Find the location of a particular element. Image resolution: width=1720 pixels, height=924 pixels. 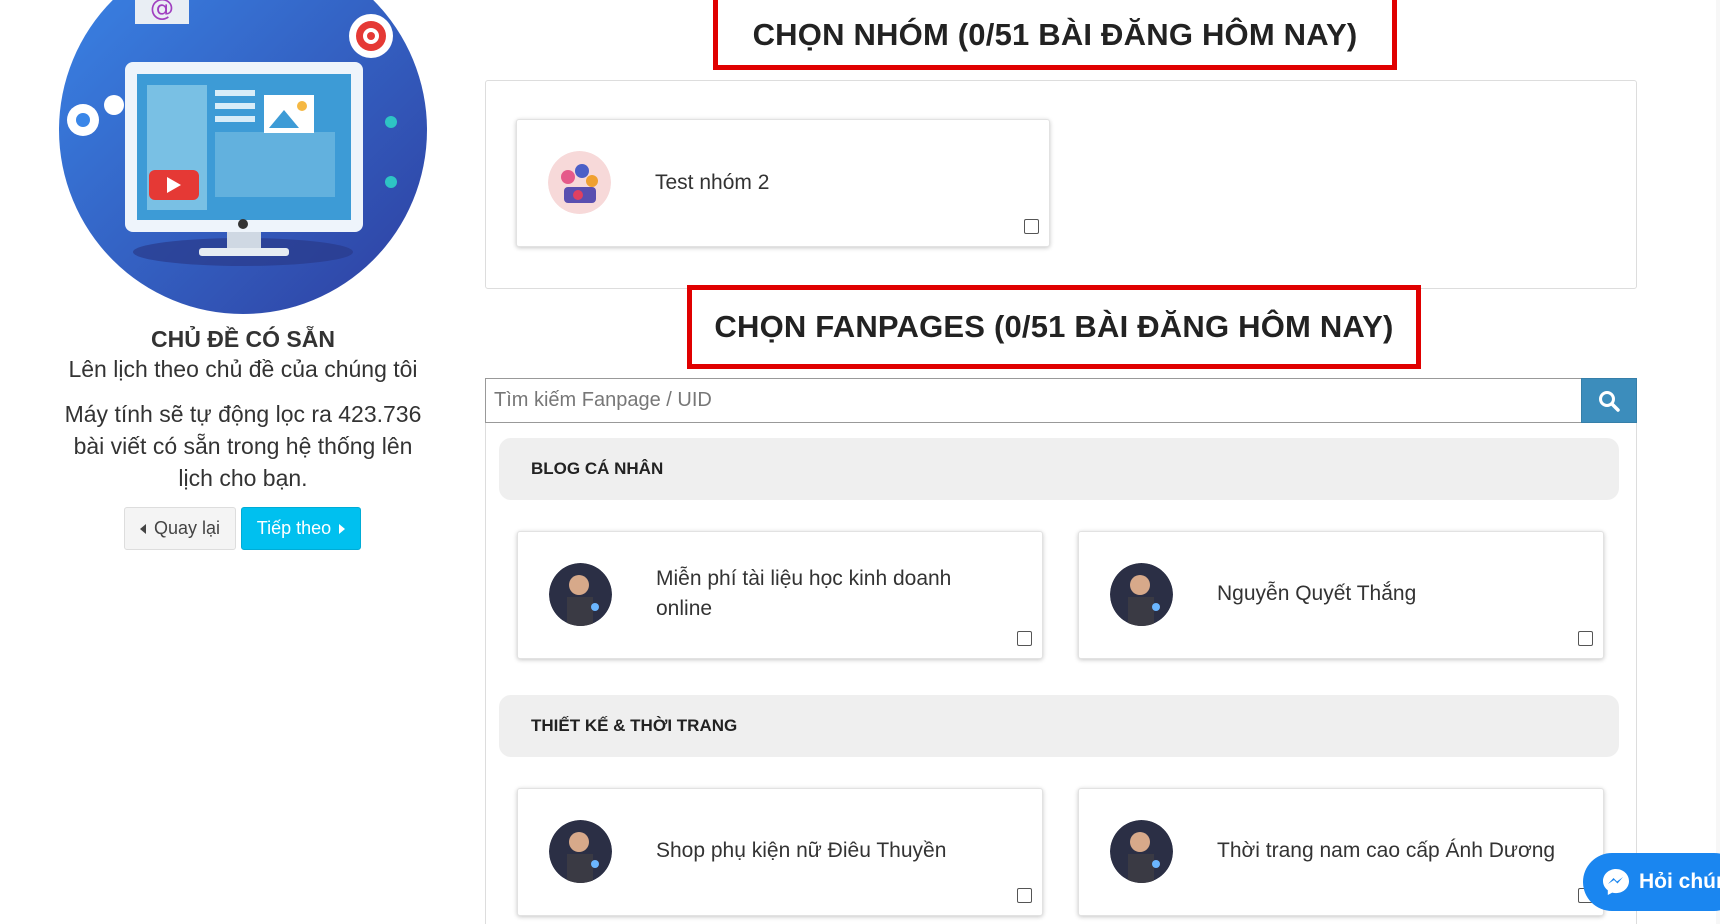

fanpage-name: Thời trang nam cao cấp Ánh Dương is located at coordinates (1386, 850).